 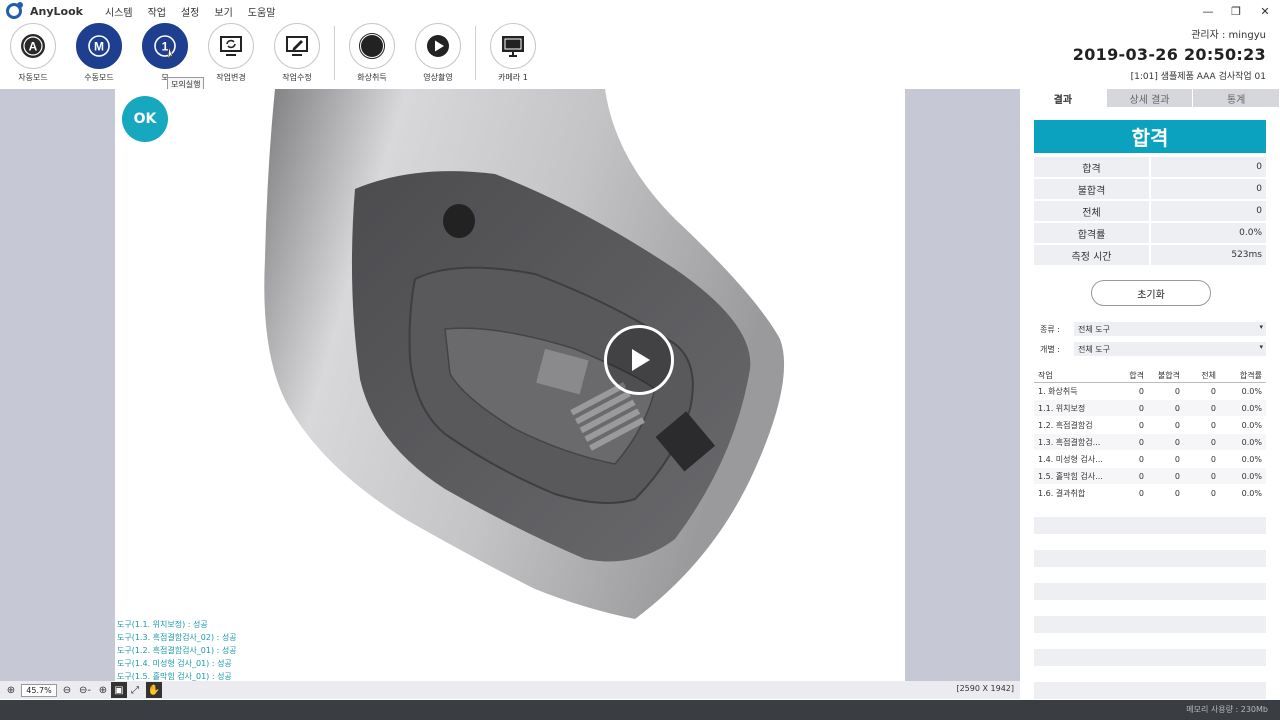 I want to click on table-row: 1.4. 미성형 검사... 0 0 0 0.0%, so click(x=1150, y=459).